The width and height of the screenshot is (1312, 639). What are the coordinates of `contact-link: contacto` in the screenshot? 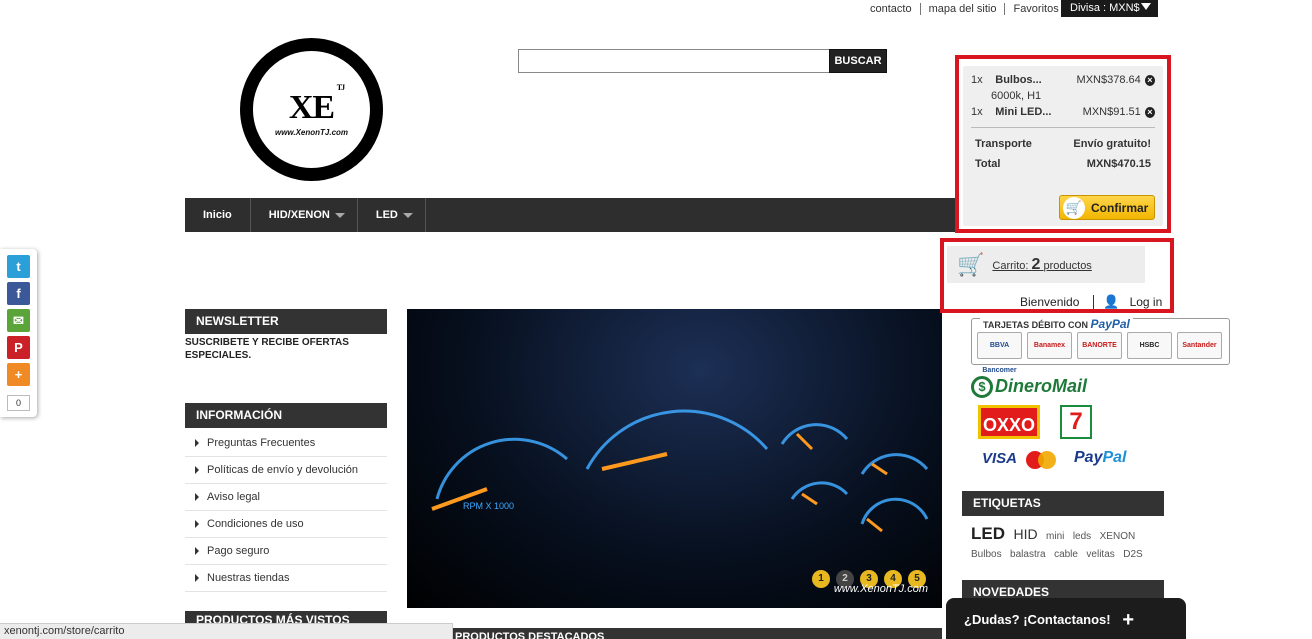 It's located at (891, 9).